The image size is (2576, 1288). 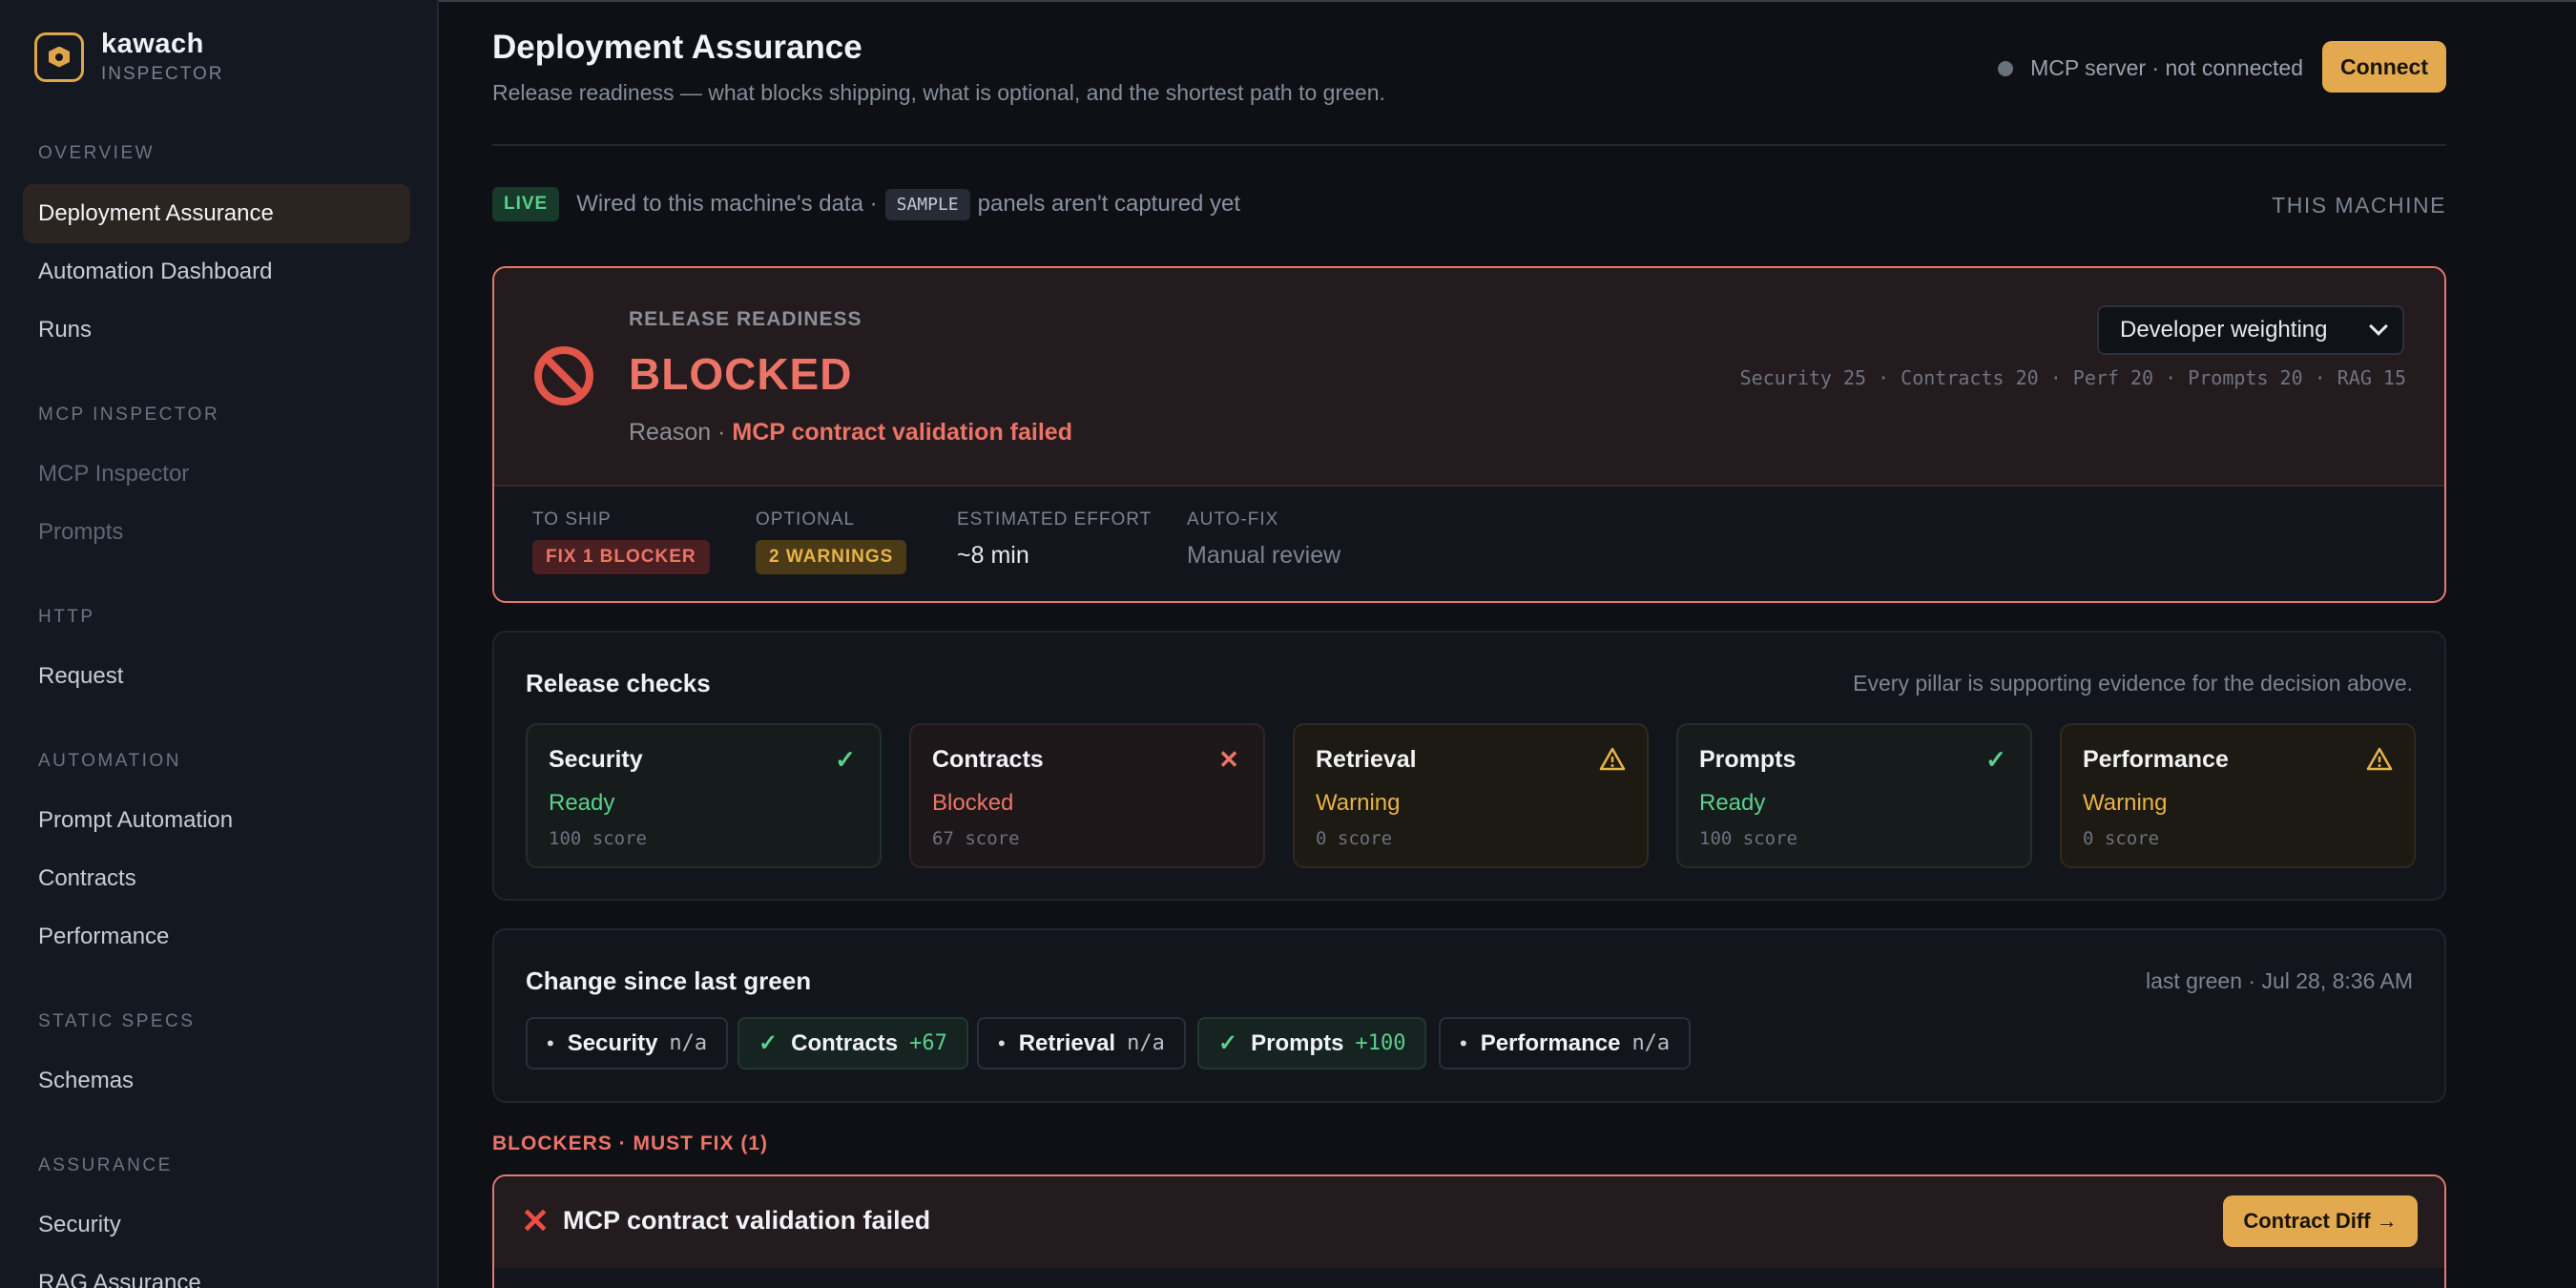 What do you see at coordinates (216, 474) in the screenshot?
I see `sidebar-item-mcp-inspector: MCP Inspector` at bounding box center [216, 474].